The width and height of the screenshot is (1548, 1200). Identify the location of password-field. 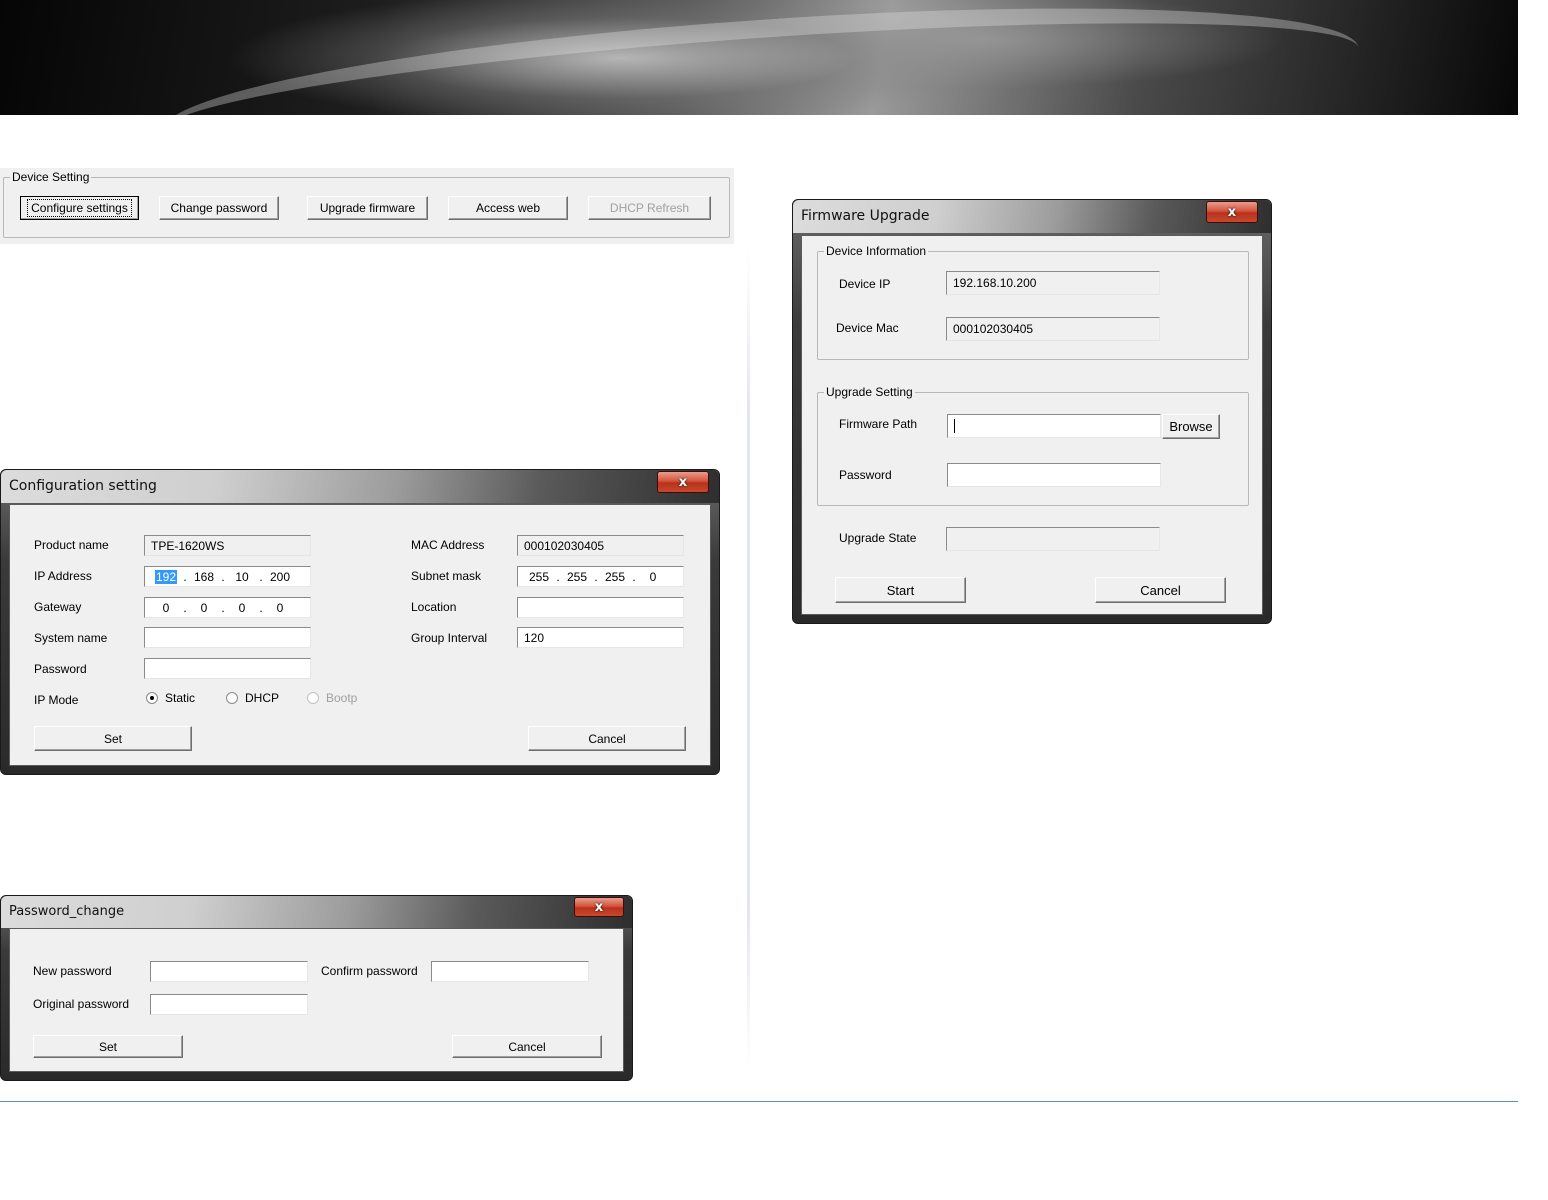
(227, 668).